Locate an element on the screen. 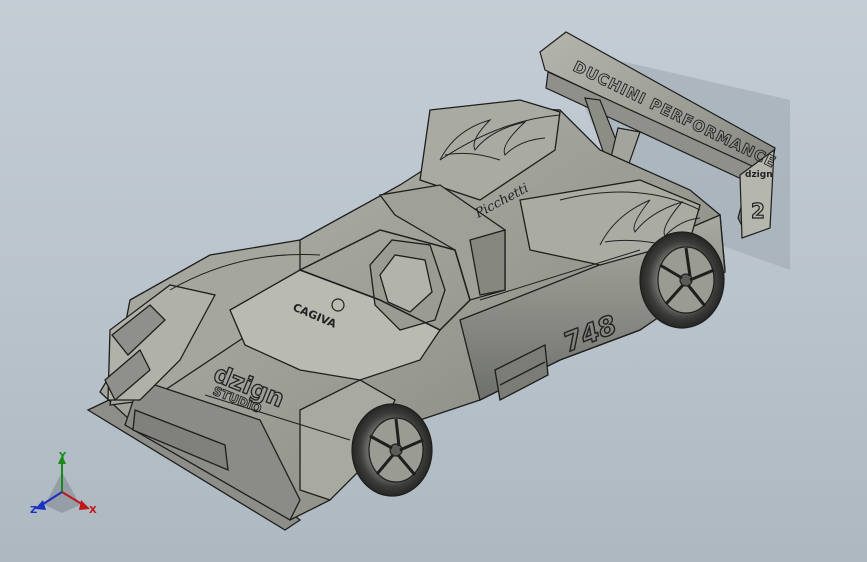  wing-badge: 2 is located at coordinates (758, 211).